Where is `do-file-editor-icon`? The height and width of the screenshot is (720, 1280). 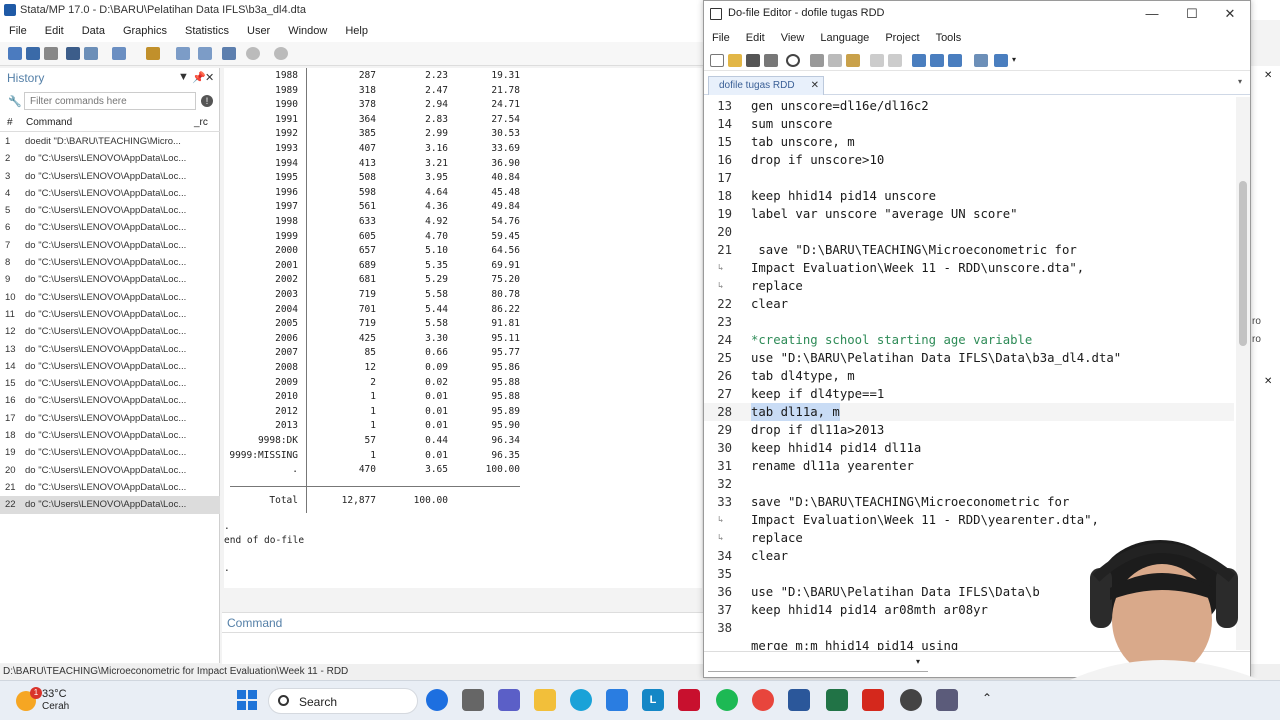 do-file-editor-icon is located at coordinates (153, 53).